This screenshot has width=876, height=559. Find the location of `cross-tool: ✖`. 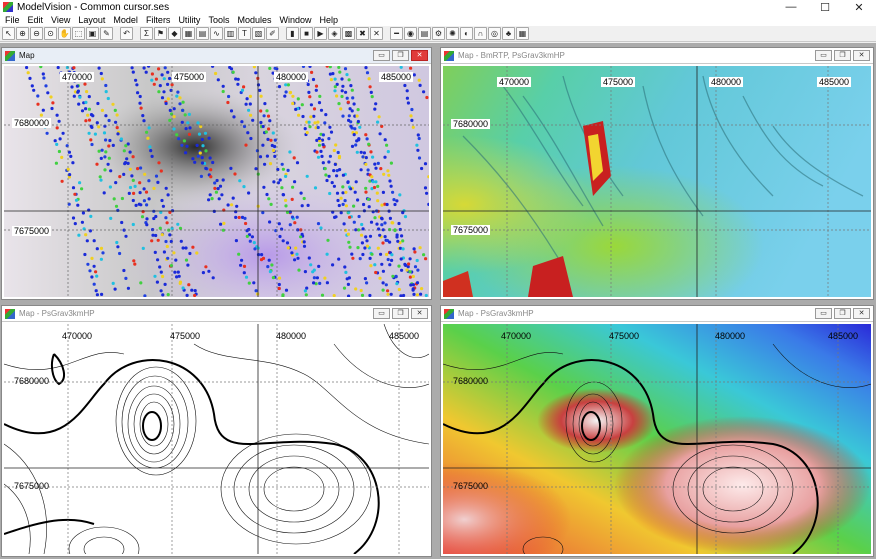

cross-tool: ✖ is located at coordinates (362, 33).